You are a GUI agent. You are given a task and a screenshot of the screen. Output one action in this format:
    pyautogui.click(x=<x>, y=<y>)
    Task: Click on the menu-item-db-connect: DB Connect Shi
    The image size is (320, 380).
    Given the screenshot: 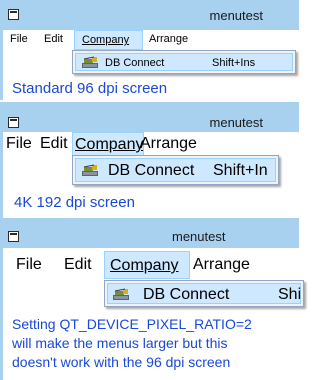 What is the action you would take?
    pyautogui.click(x=204, y=293)
    